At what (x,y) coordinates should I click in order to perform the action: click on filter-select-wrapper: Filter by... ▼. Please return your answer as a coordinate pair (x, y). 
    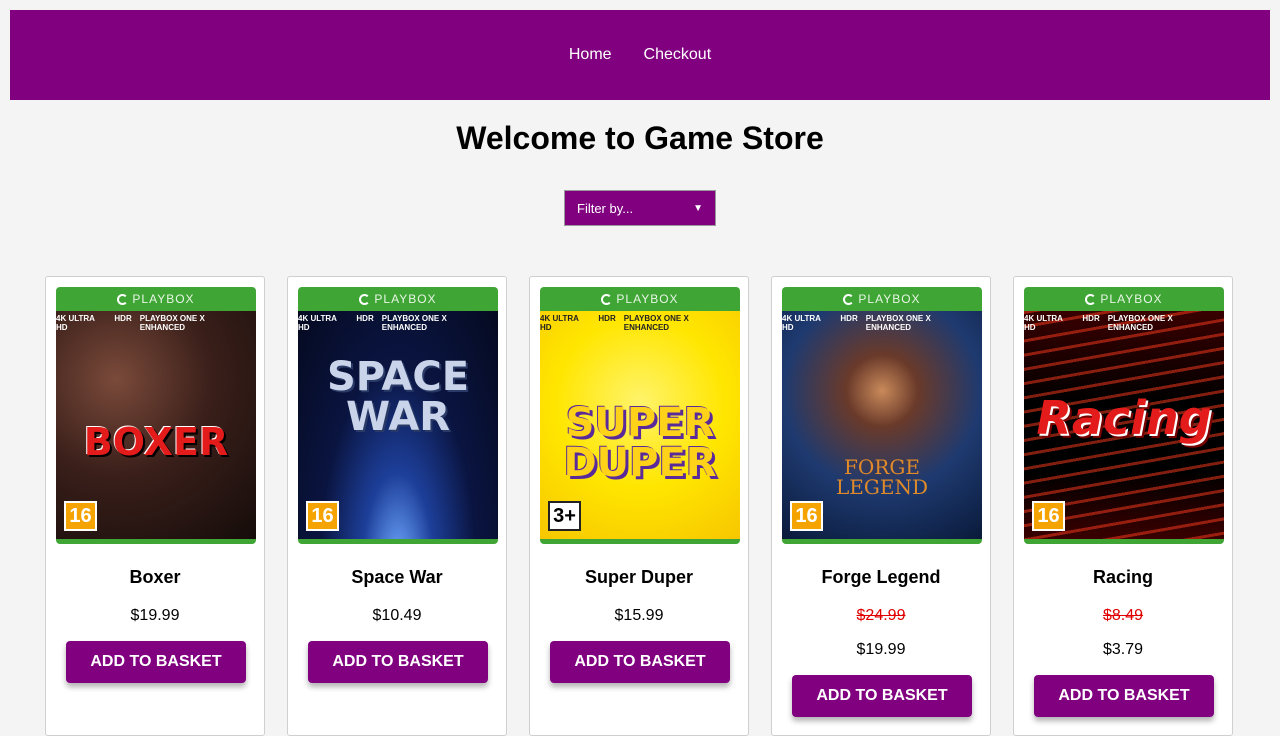
    Looking at the image, I should click on (640, 208).